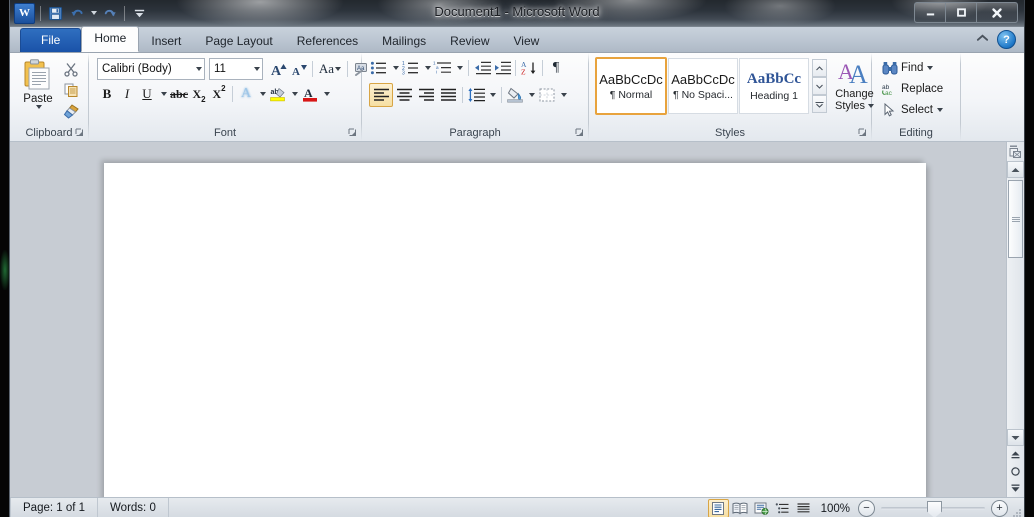 Image resolution: width=1034 pixels, height=517 pixels. What do you see at coordinates (854, 84) in the screenshot?
I see `change-styles-button: A A Change Styles` at bounding box center [854, 84].